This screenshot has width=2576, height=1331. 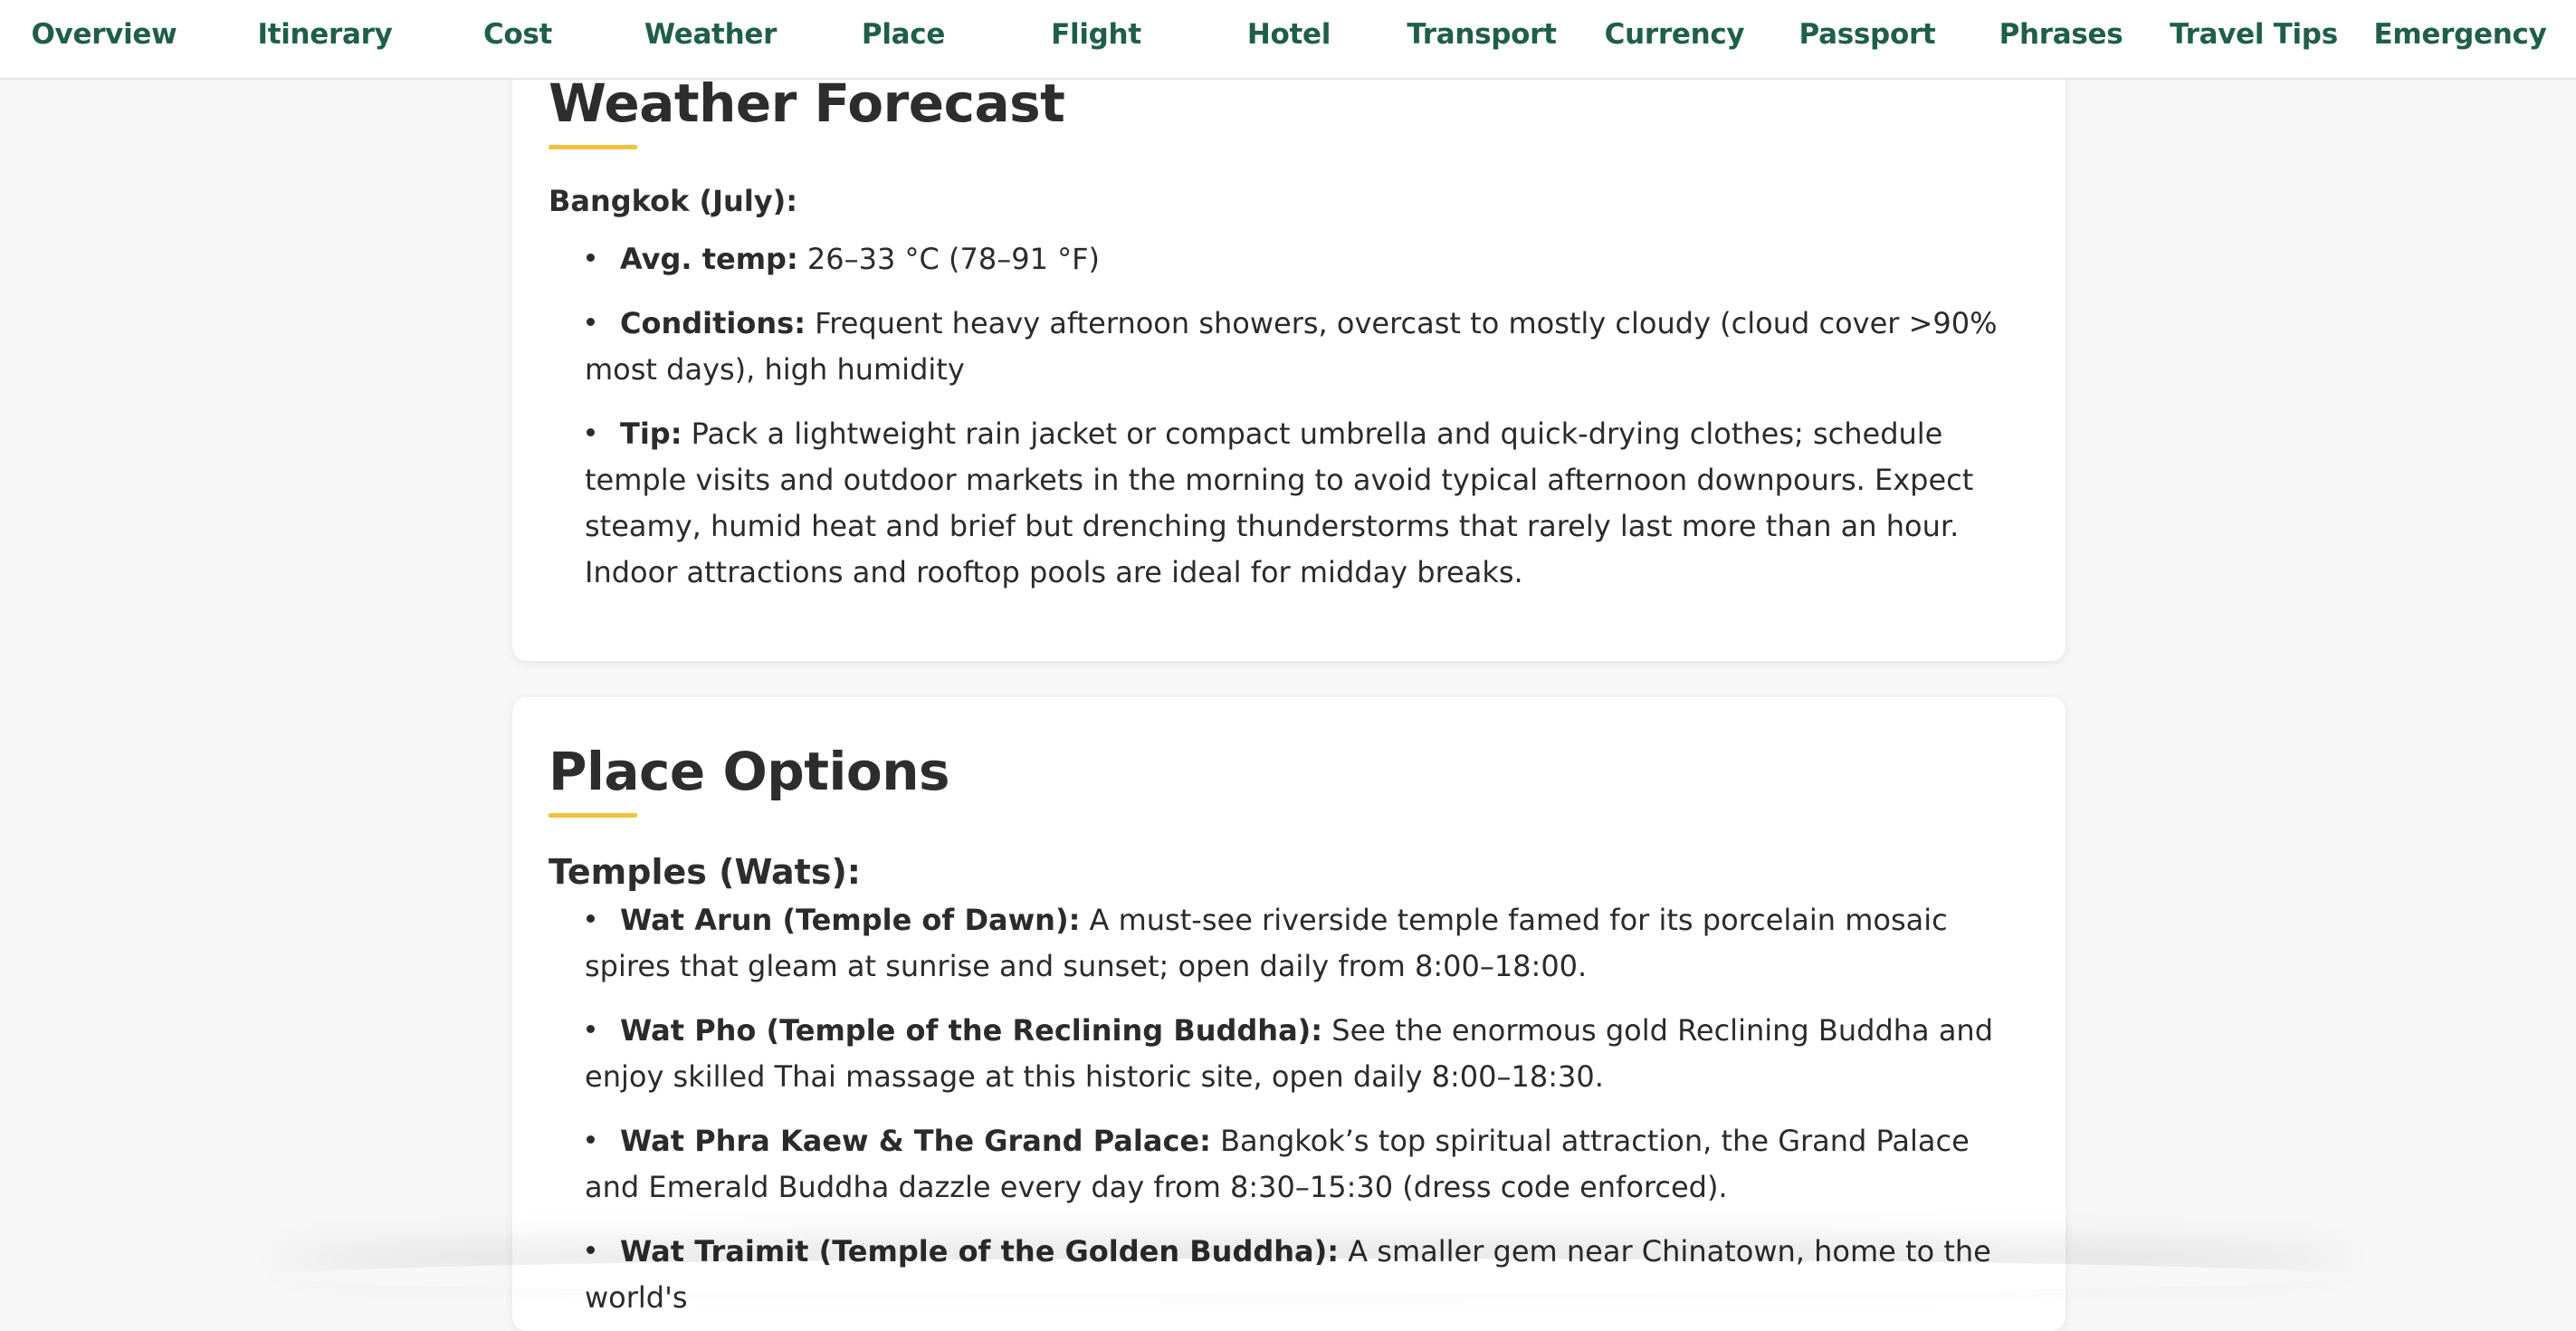 I want to click on nav-flight: Flight, so click(x=1096, y=34).